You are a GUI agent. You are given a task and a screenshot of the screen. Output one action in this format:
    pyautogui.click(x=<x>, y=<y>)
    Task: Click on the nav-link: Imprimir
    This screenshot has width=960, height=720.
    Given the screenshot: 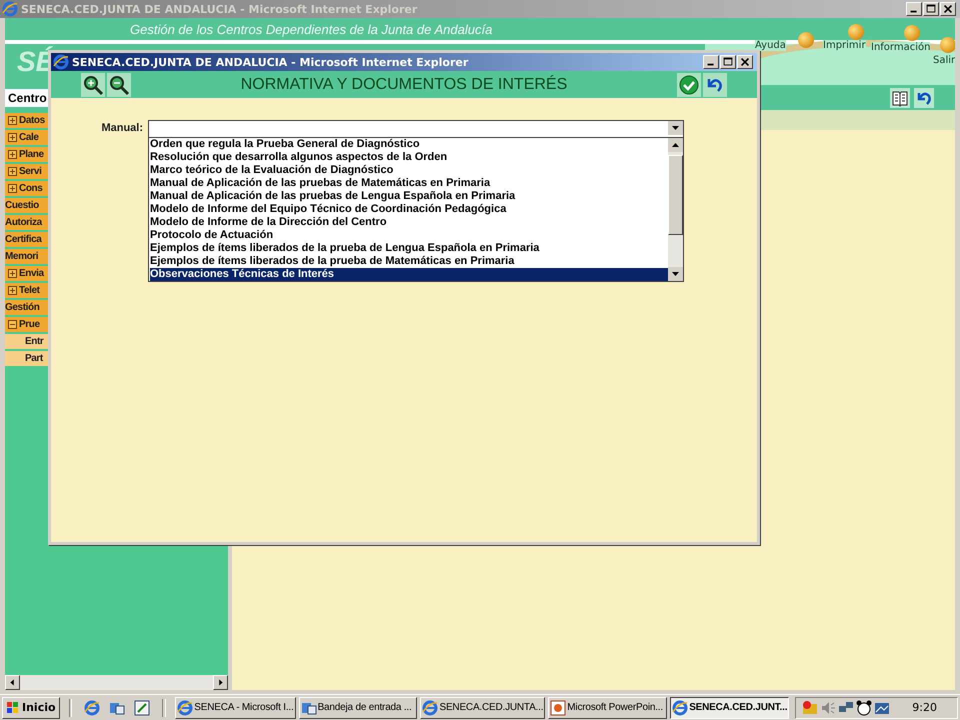 What is the action you would take?
    pyautogui.click(x=844, y=45)
    